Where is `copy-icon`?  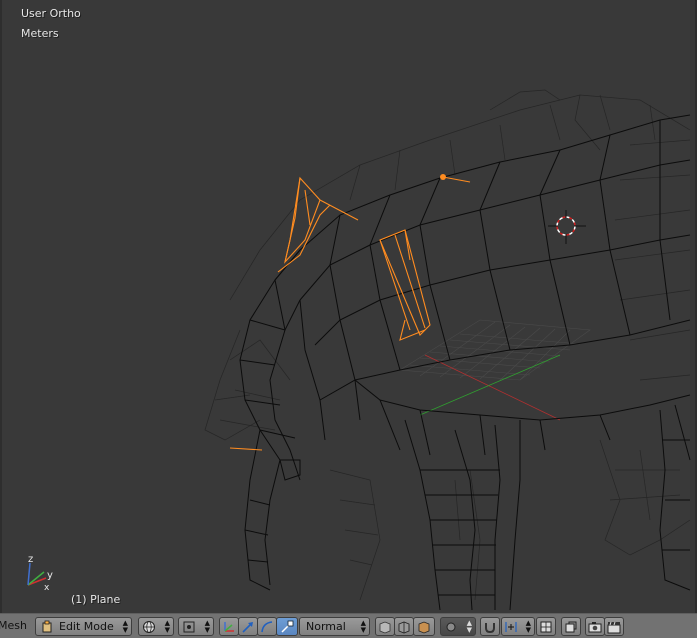
copy-icon is located at coordinates (571, 626).